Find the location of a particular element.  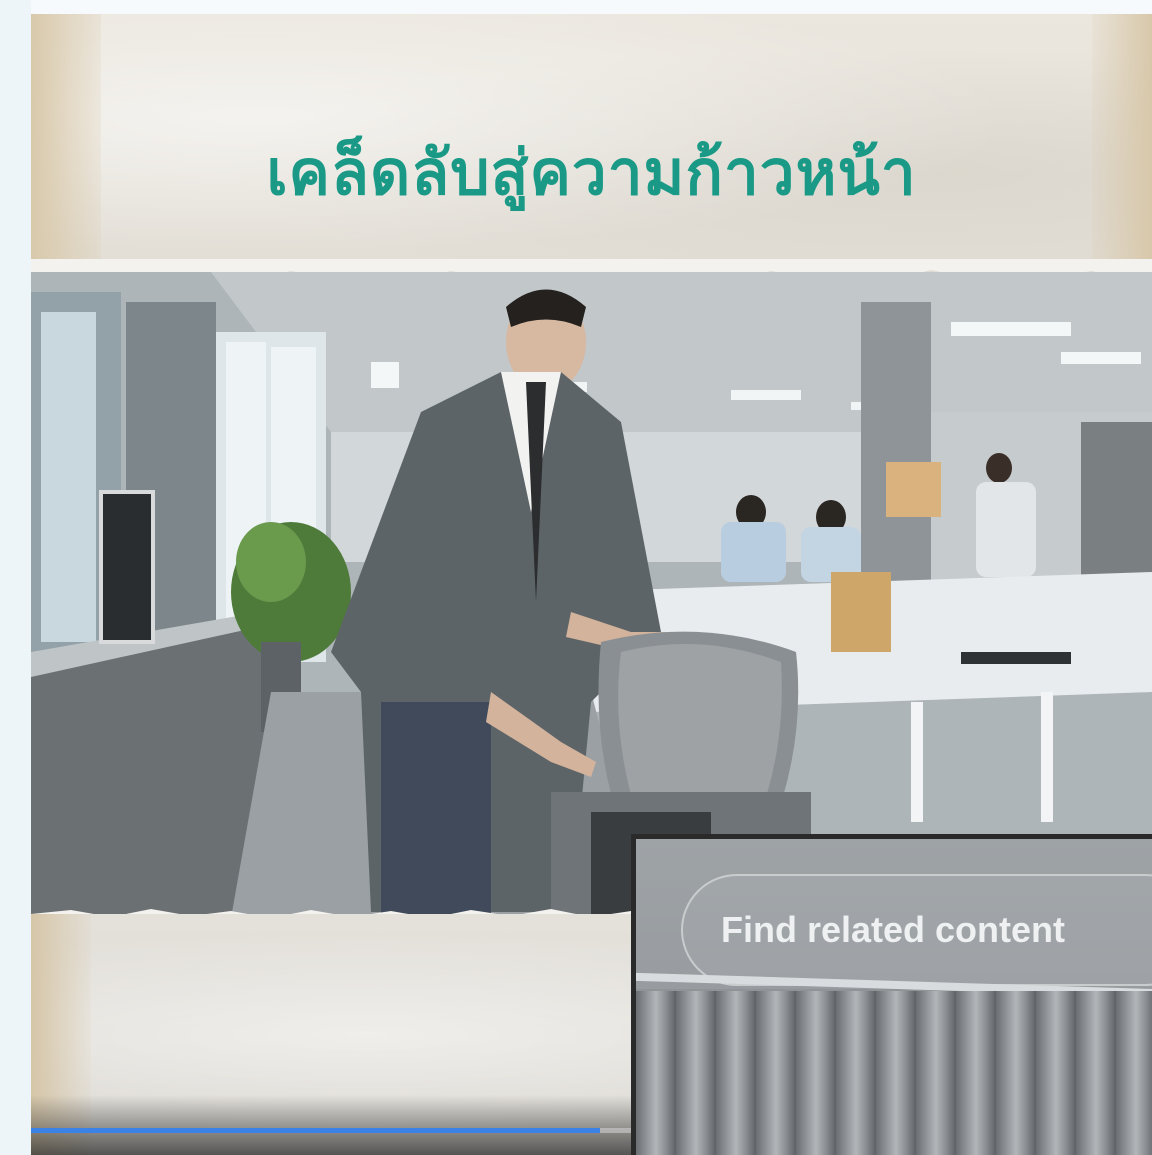

find-related-content-button: Find related content is located at coordinates (916, 930).